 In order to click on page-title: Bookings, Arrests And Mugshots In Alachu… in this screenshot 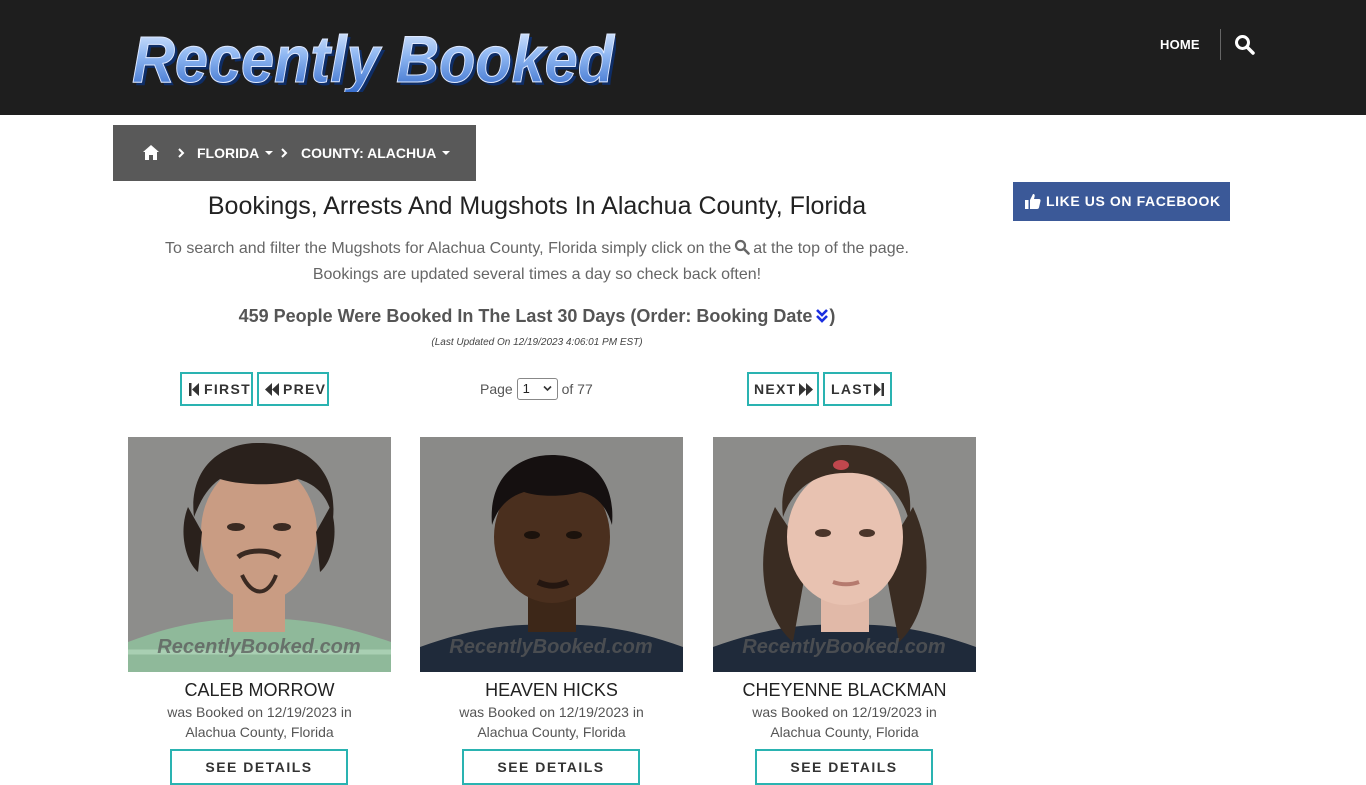, I will do `click(537, 206)`.